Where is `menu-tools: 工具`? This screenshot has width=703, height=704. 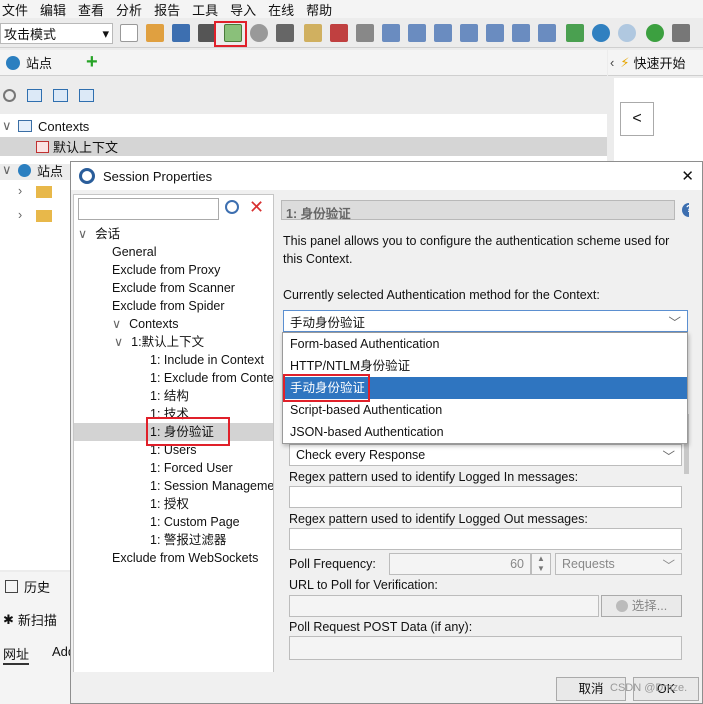 menu-tools: 工具 is located at coordinates (209, 9).